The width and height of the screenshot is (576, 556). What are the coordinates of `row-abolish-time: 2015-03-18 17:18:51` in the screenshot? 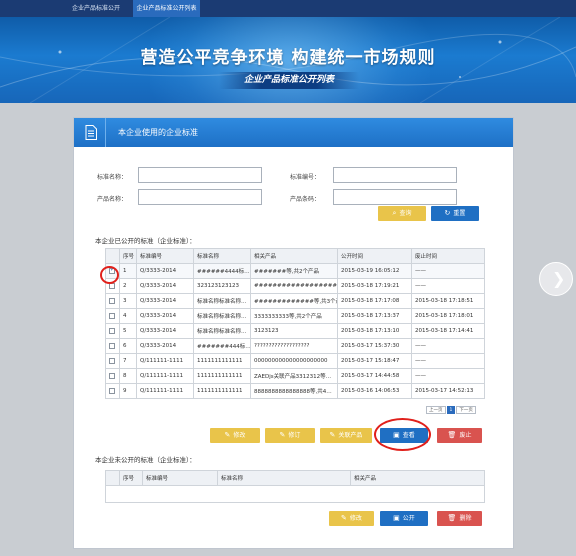 It's located at (448, 301).